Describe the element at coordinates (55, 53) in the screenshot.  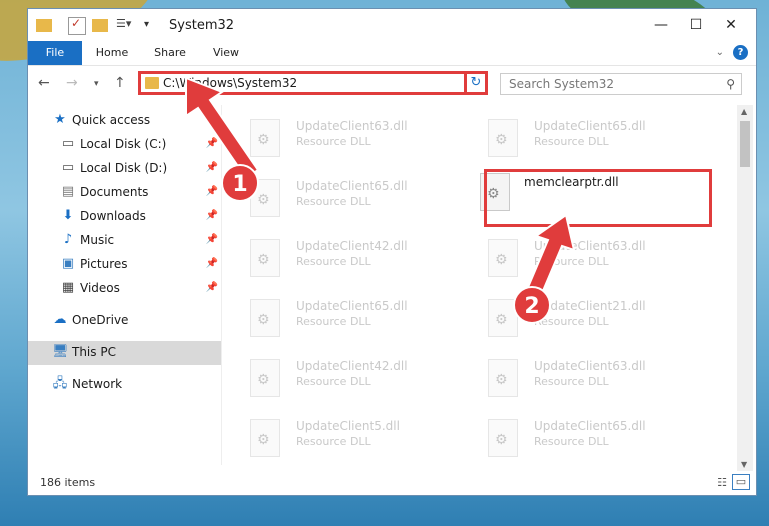
I see `tab-file: File` at that location.